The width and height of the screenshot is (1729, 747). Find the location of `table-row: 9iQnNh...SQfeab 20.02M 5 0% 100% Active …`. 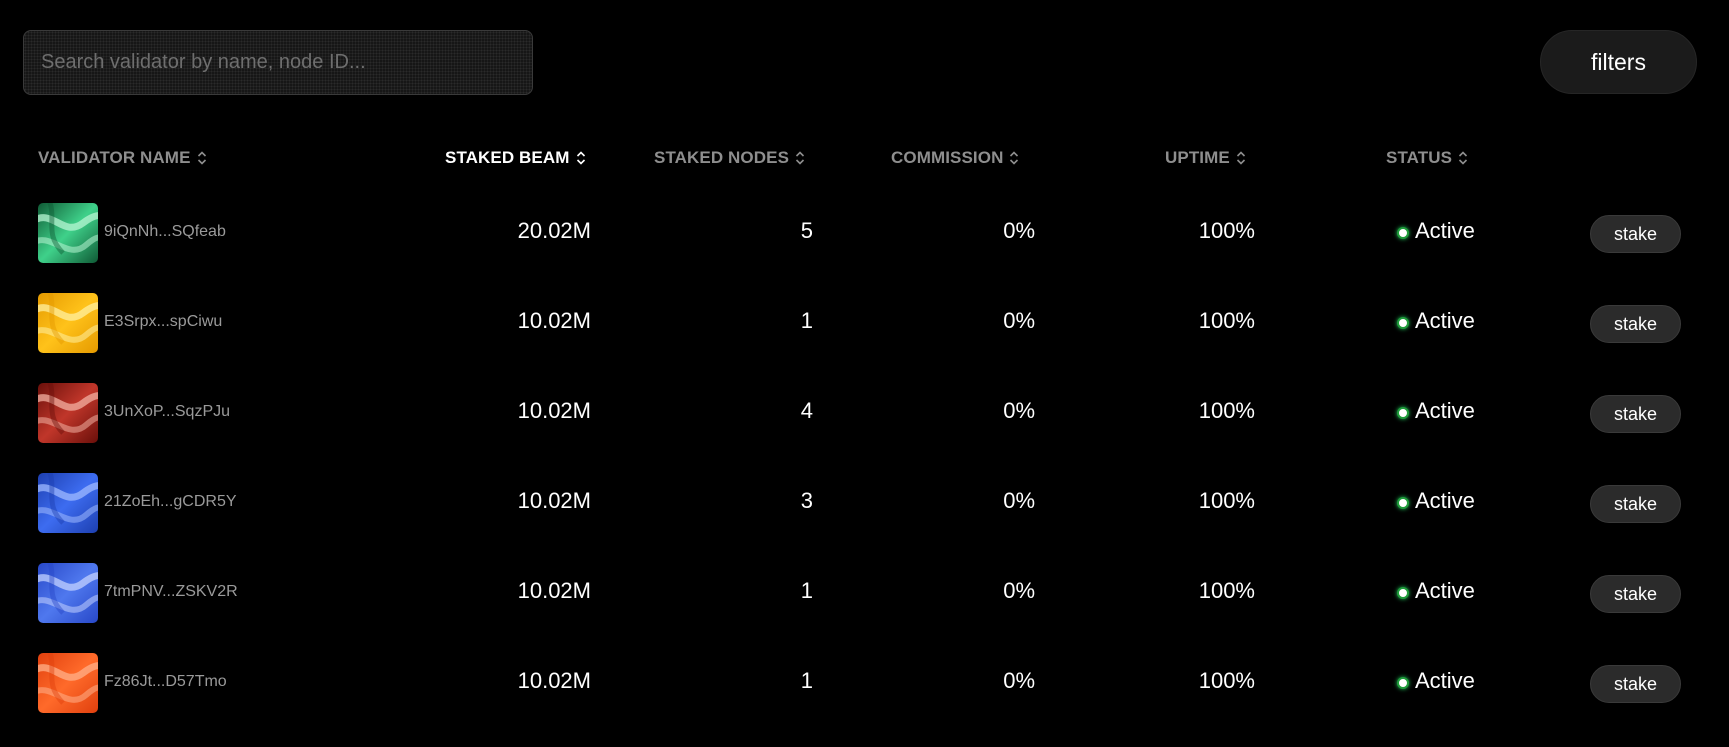

table-row: 9iQnNh...SQfeab 20.02M 5 0% 100% Active … is located at coordinates (864, 234).